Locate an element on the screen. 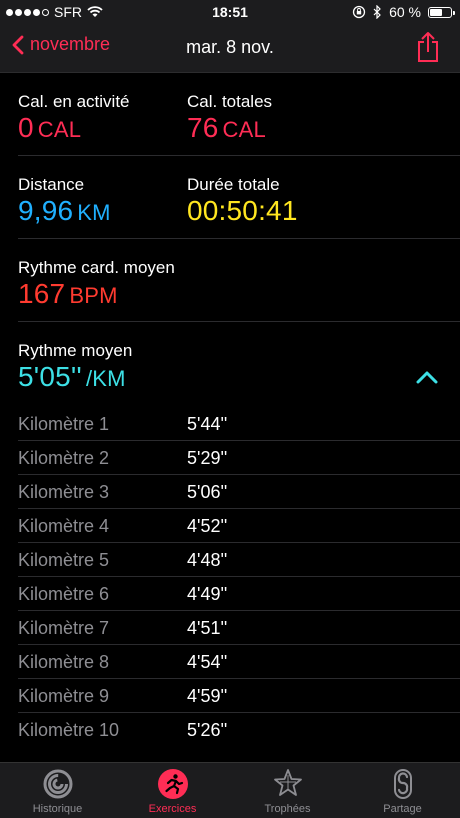 Image resolution: width=460 pixels, height=818 pixels. share-button is located at coordinates (428, 49).